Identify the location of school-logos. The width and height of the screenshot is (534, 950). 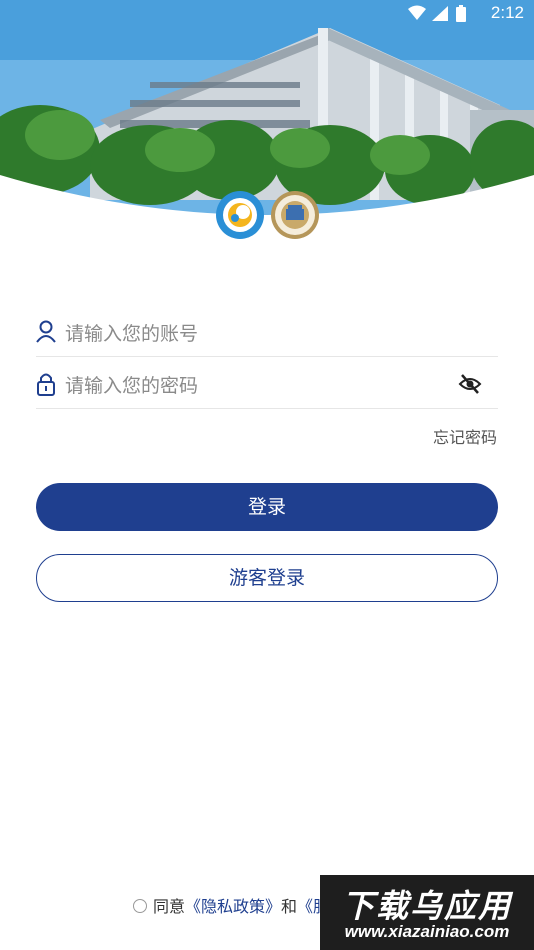
(267, 203).